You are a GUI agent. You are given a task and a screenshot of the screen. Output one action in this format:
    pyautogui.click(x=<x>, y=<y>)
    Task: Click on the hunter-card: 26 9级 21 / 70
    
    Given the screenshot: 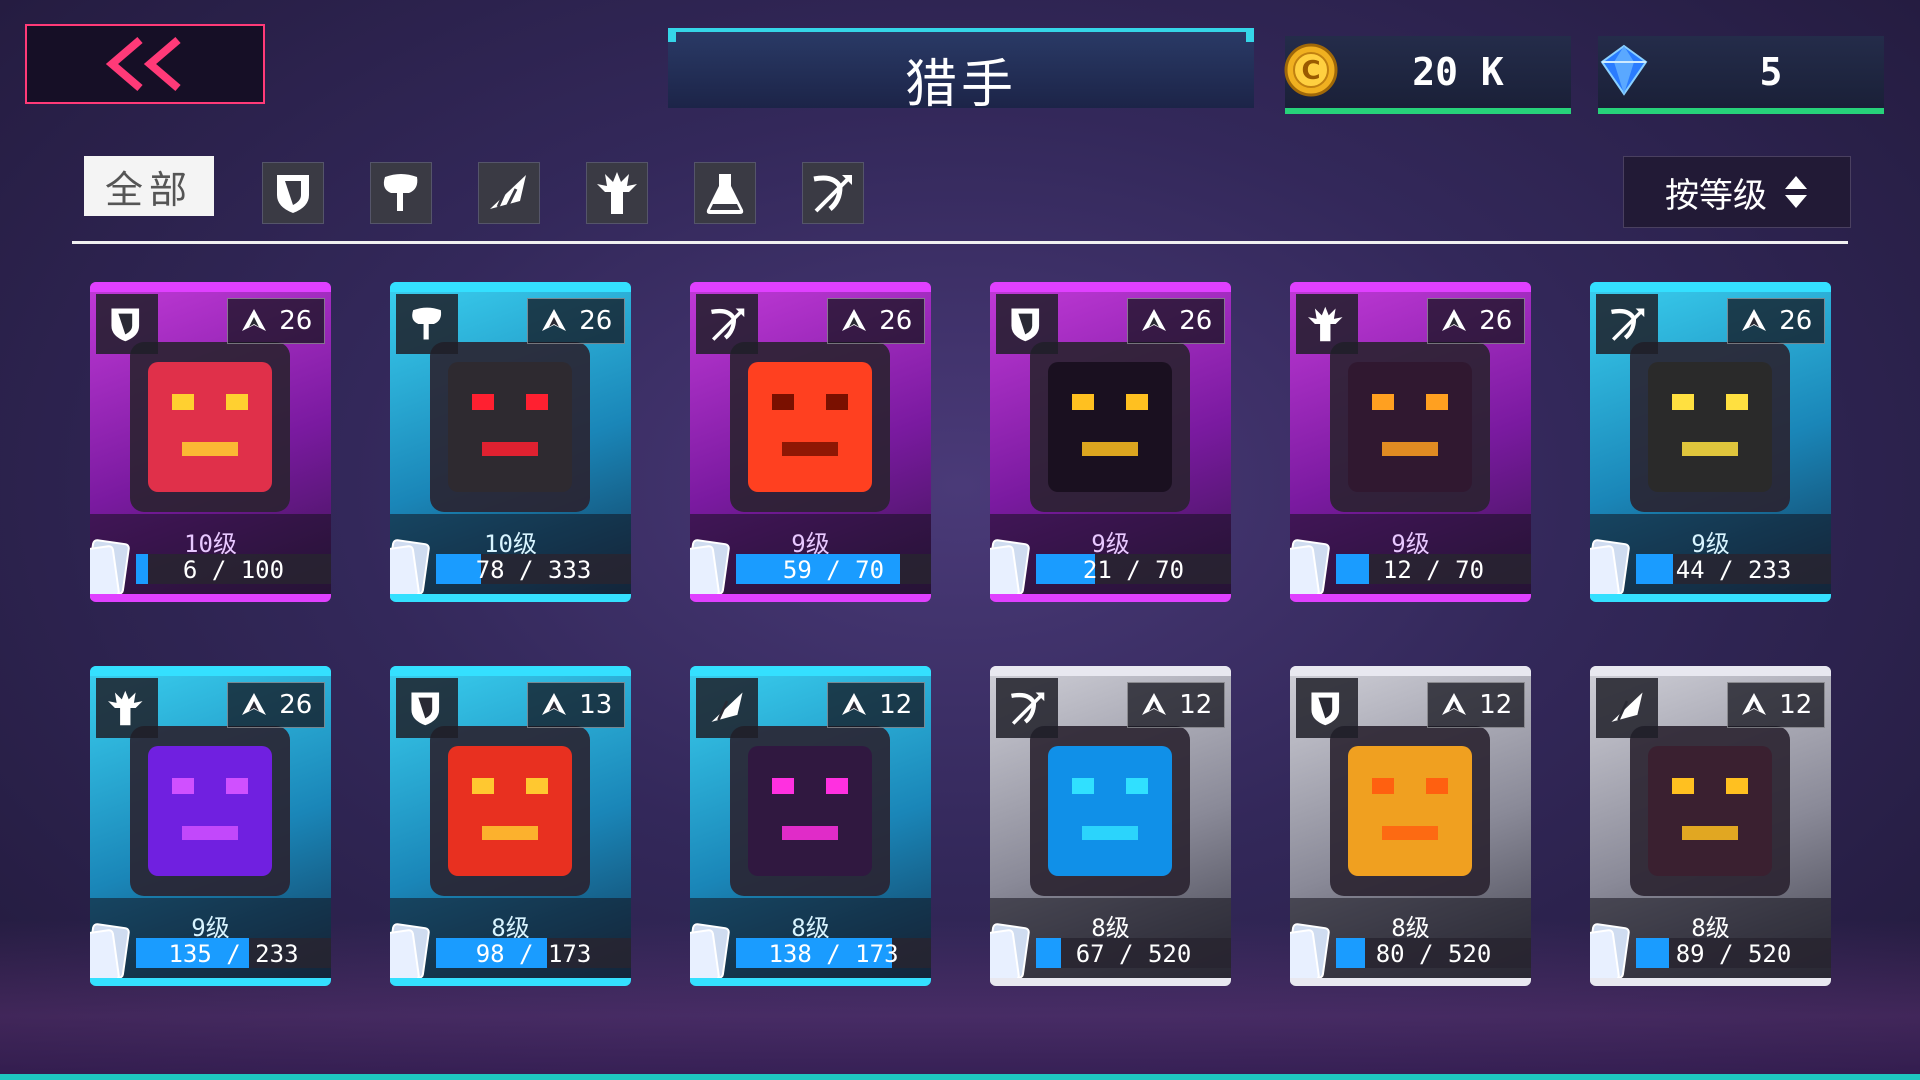 What is the action you would take?
    pyautogui.click(x=1110, y=442)
    